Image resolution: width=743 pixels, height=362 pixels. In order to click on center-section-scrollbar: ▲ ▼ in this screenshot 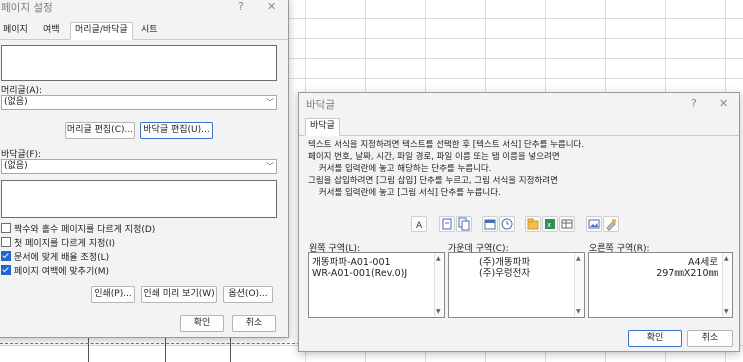, I will do `click(579, 285)`.